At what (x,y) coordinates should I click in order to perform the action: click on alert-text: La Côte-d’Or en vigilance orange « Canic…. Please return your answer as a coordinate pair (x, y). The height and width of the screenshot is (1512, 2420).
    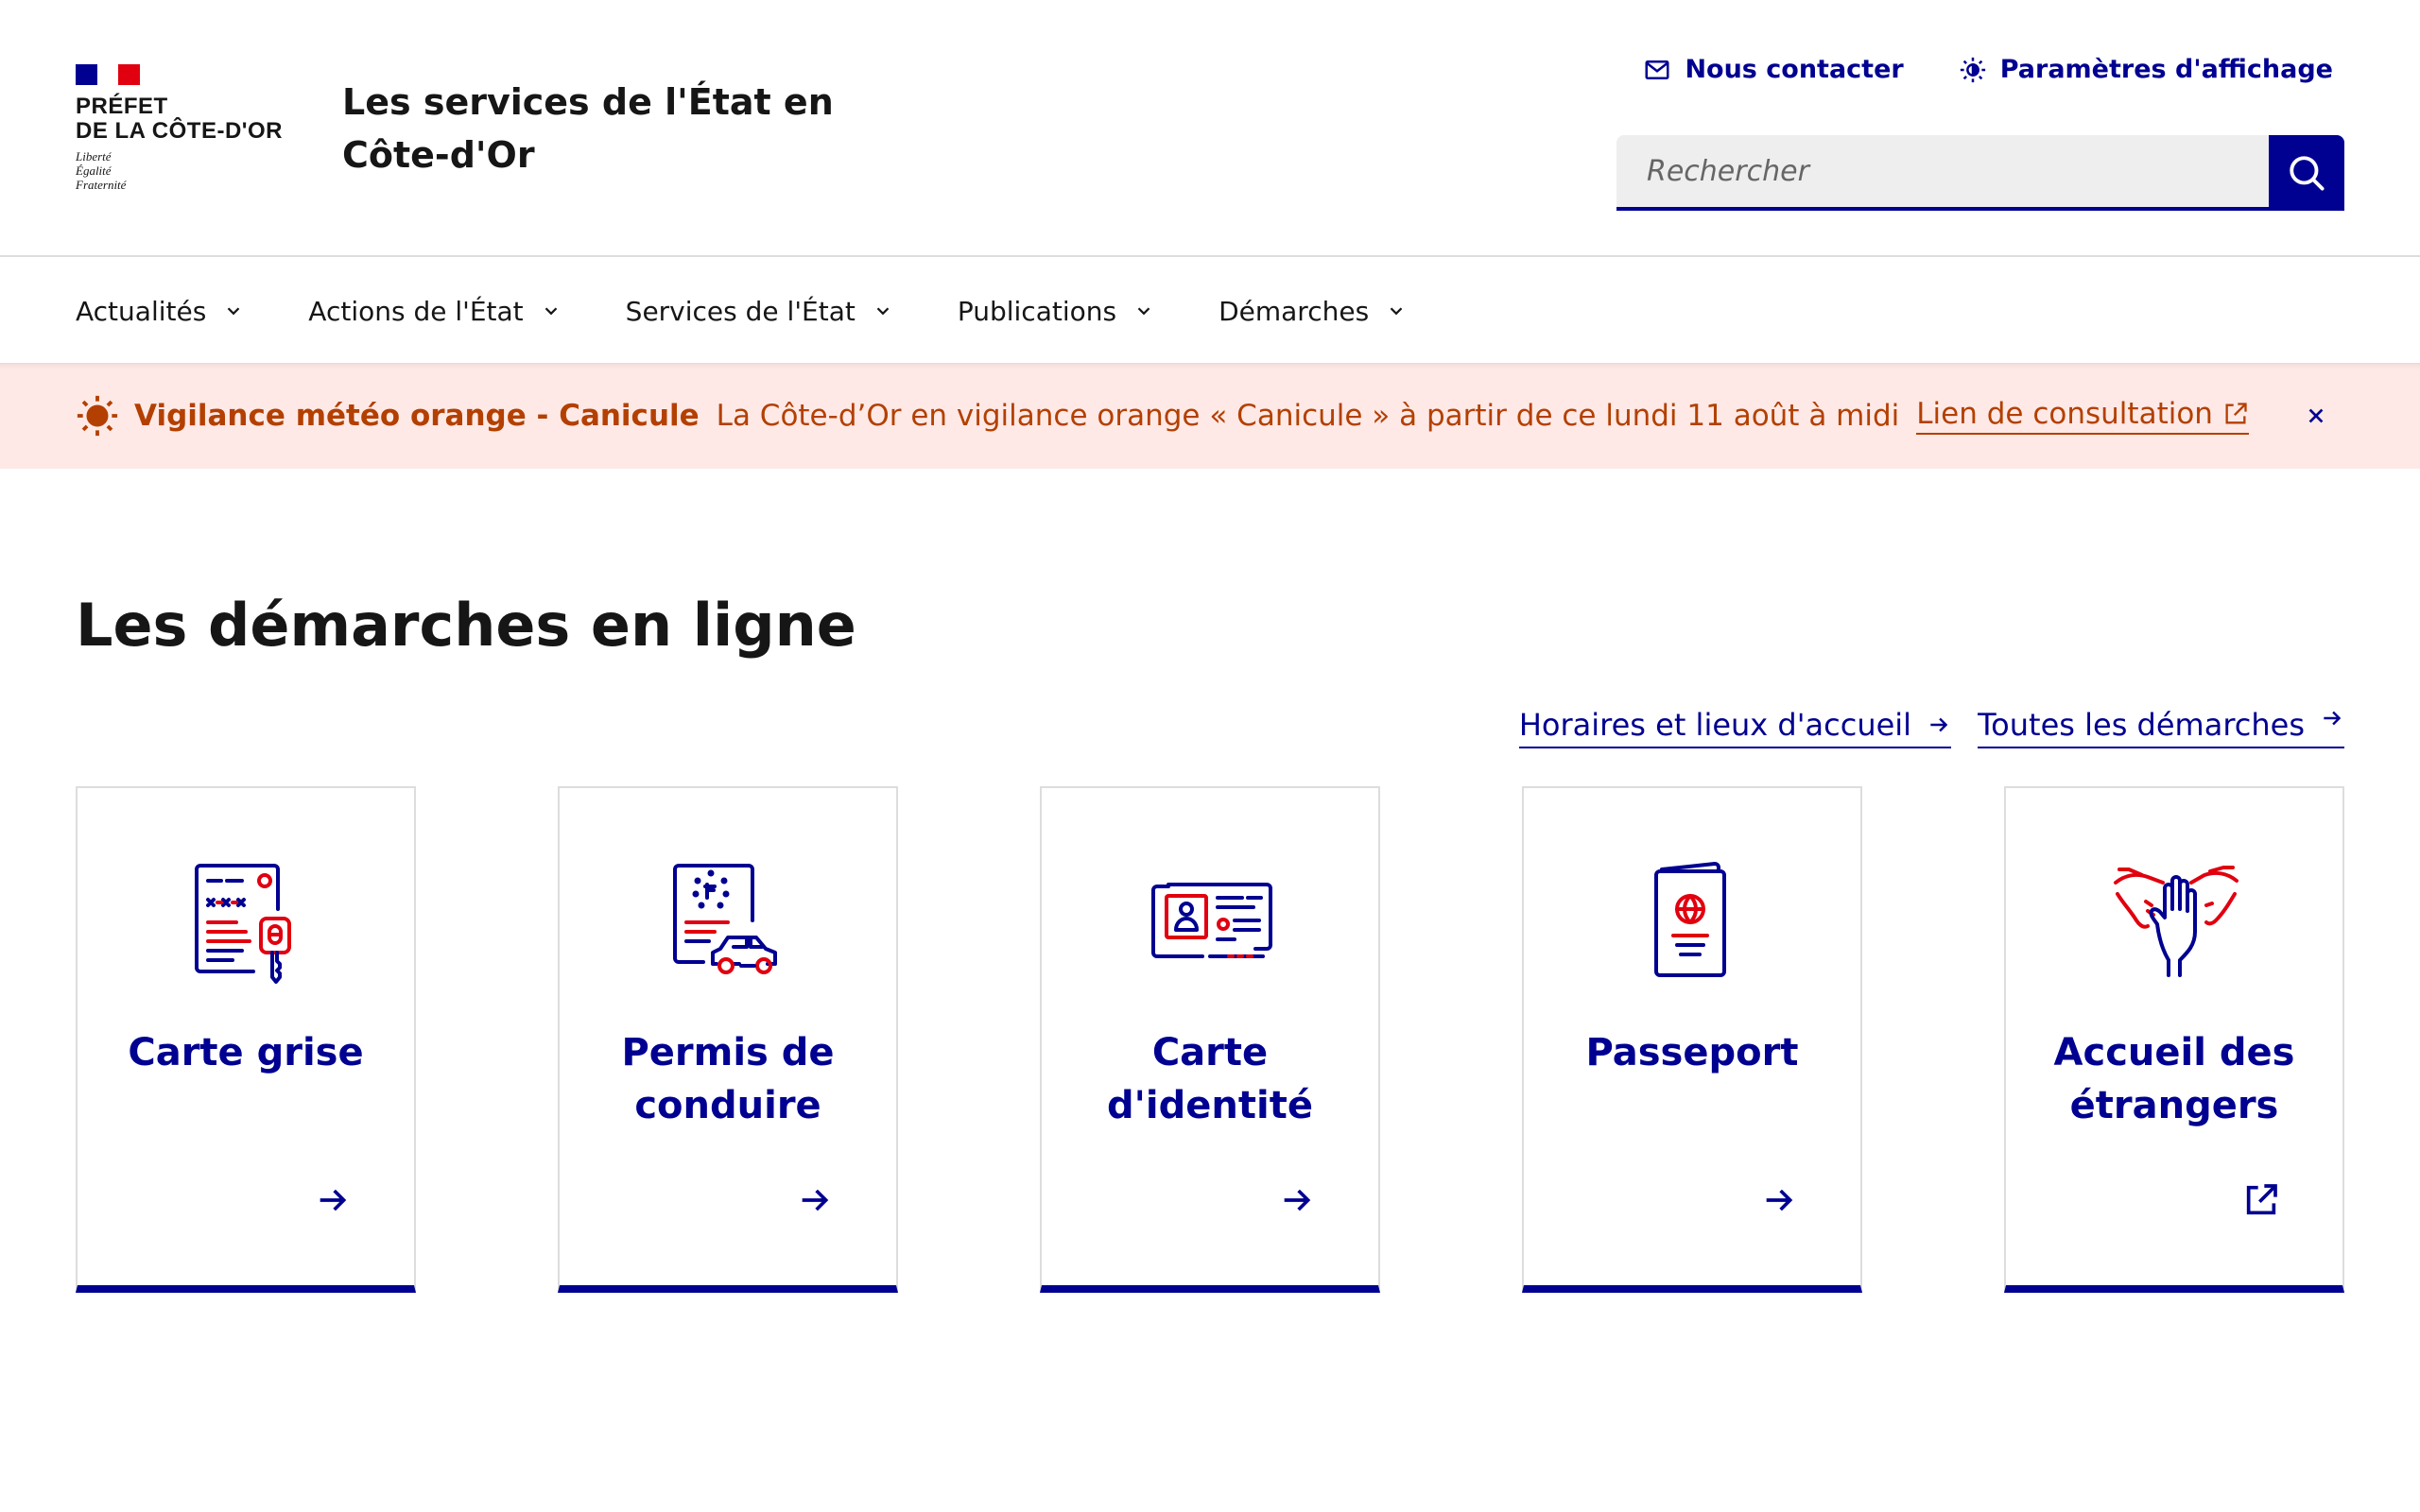
    Looking at the image, I should click on (1308, 416).